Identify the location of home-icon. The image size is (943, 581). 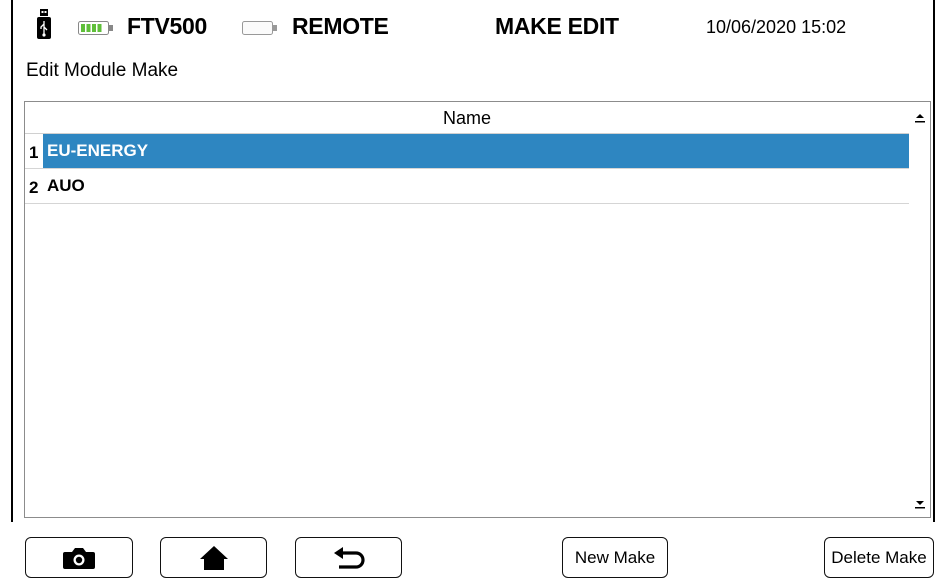
(214, 558).